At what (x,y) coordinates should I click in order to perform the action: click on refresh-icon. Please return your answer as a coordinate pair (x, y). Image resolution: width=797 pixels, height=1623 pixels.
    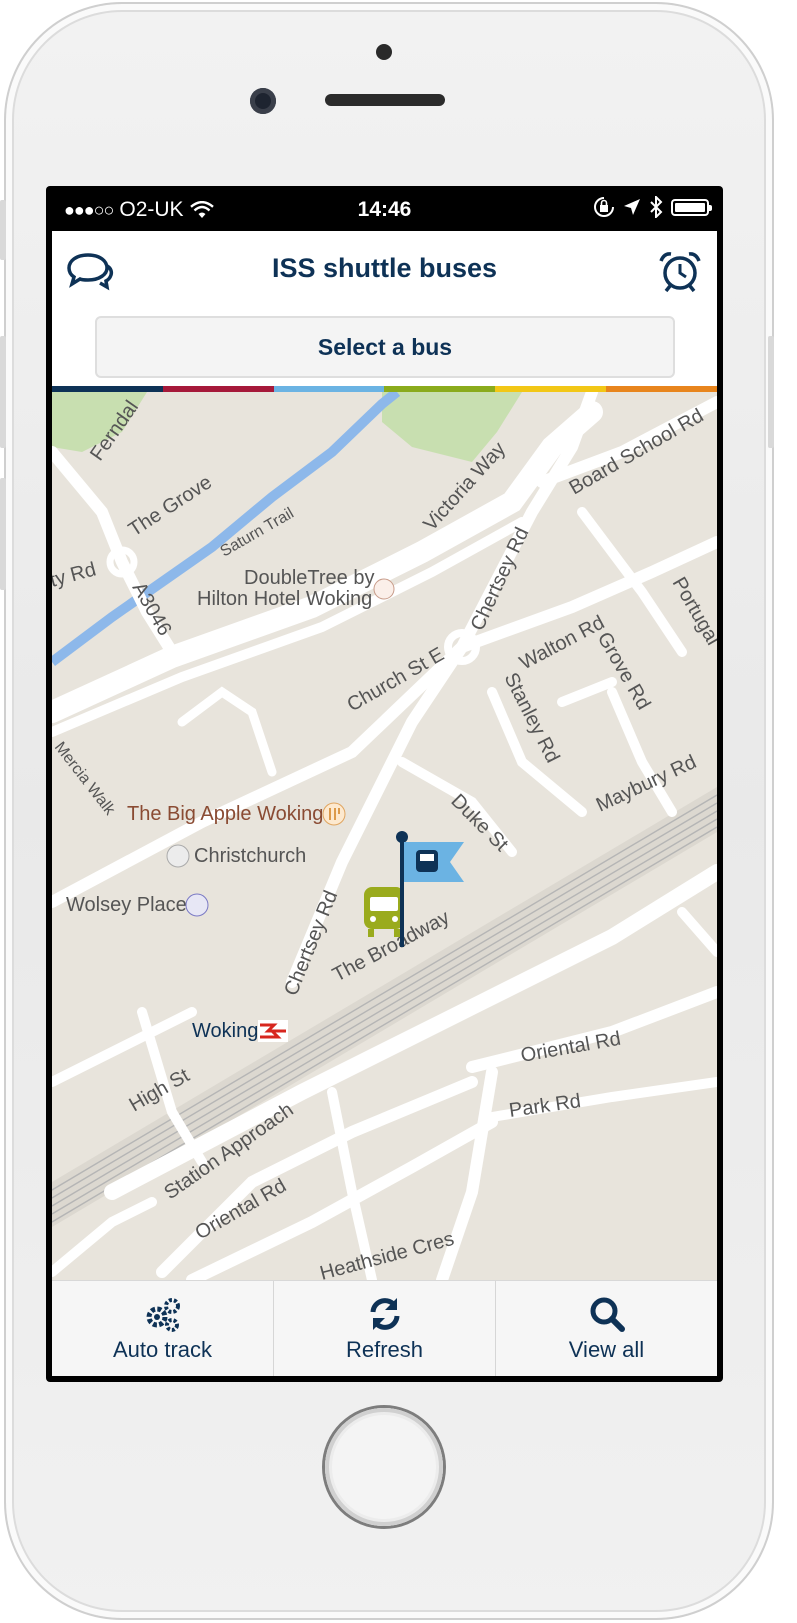
    Looking at the image, I should click on (384, 1314).